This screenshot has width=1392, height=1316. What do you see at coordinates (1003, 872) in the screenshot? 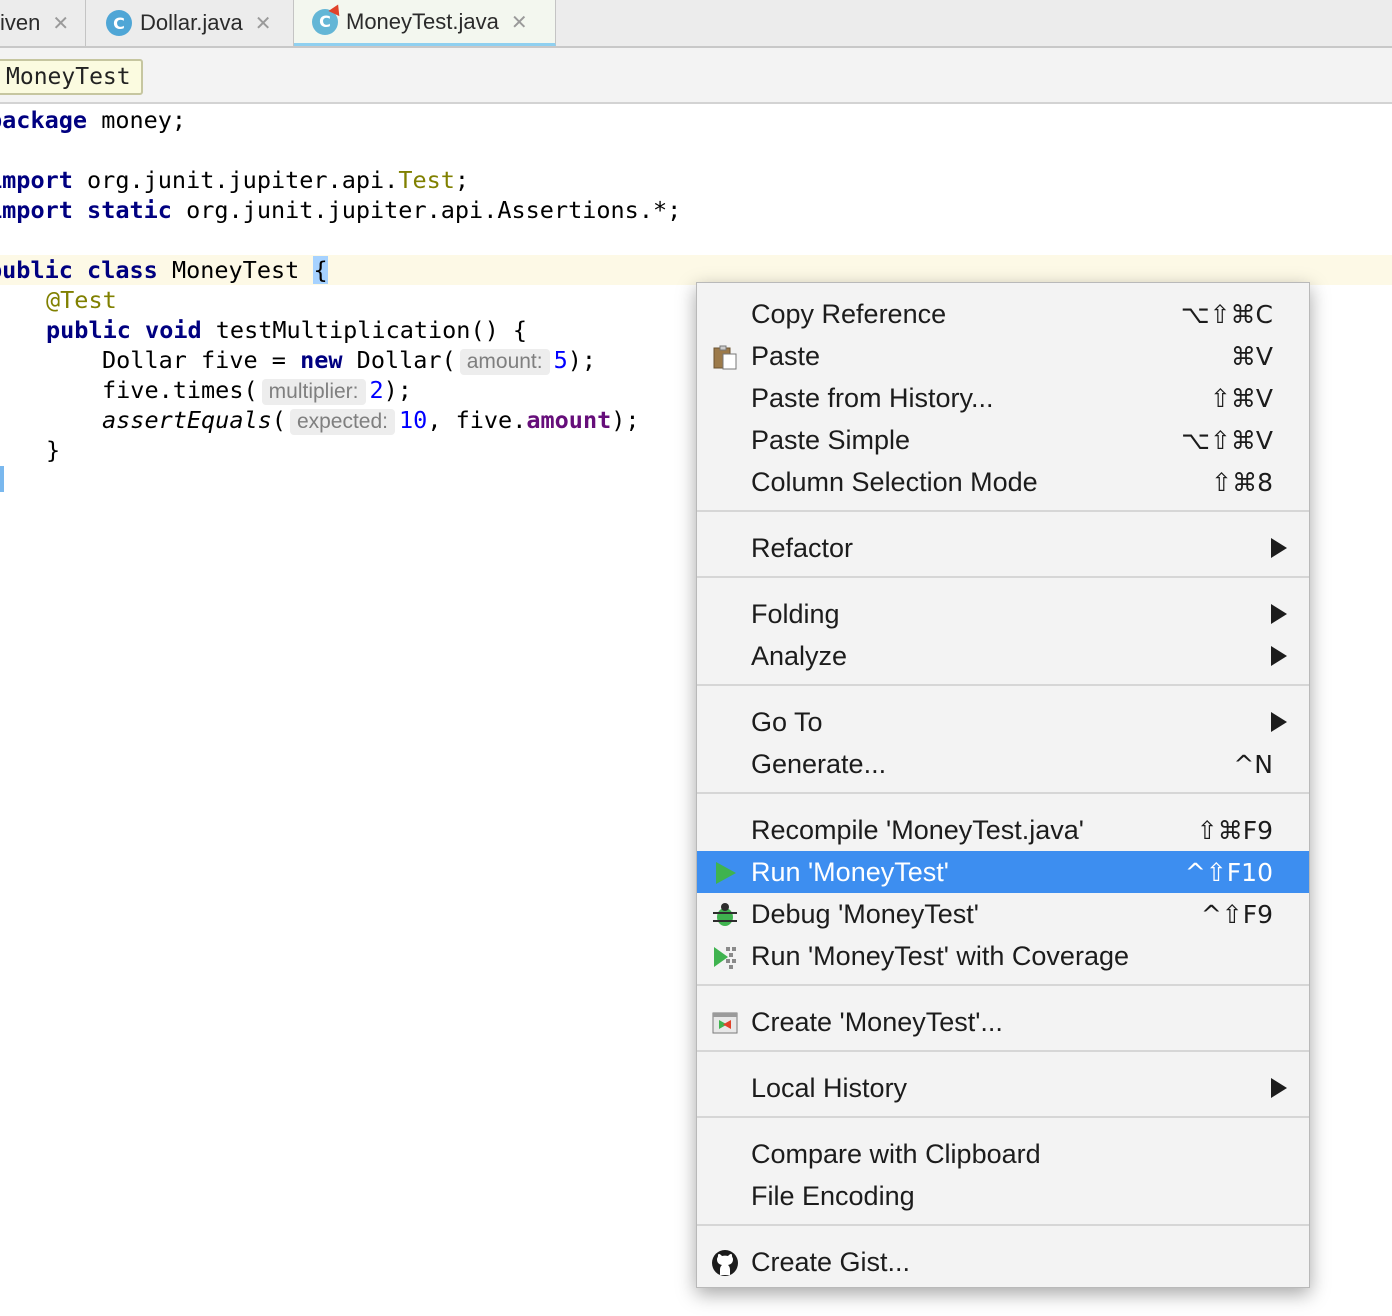
I see `menu-item-run: Run 'MoneyTest' ^⇧F10` at bounding box center [1003, 872].